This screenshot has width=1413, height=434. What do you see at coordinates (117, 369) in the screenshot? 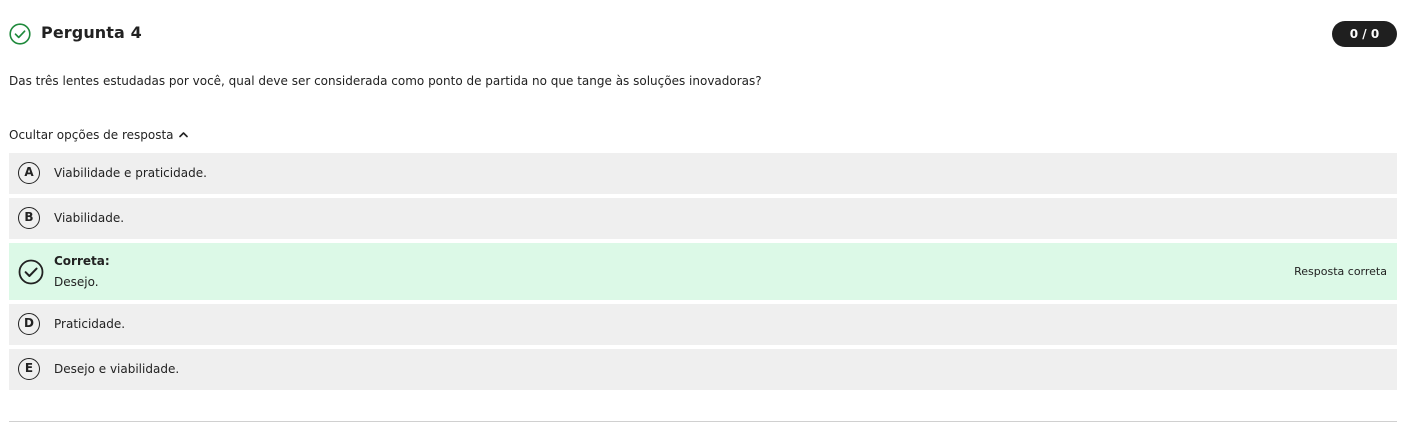
I see `option-text-e: Desejo e viabilidade.` at bounding box center [117, 369].